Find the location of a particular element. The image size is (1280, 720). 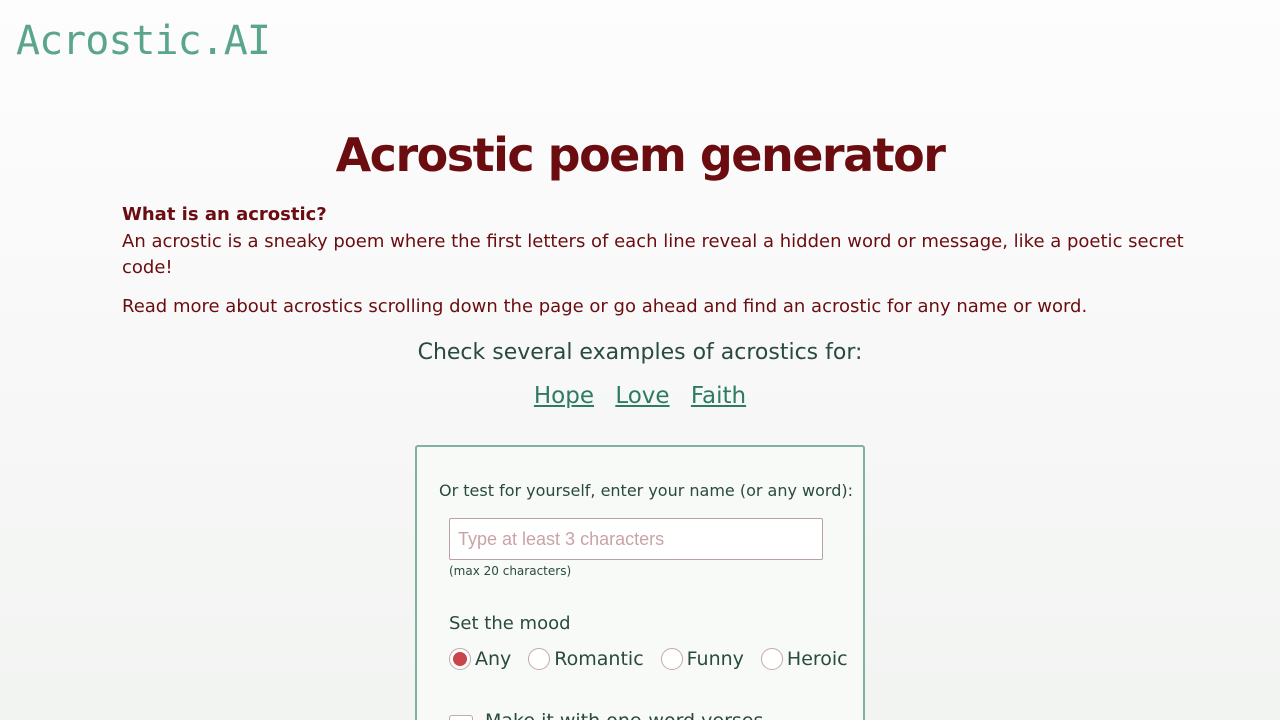

name-input is located at coordinates (636, 539).